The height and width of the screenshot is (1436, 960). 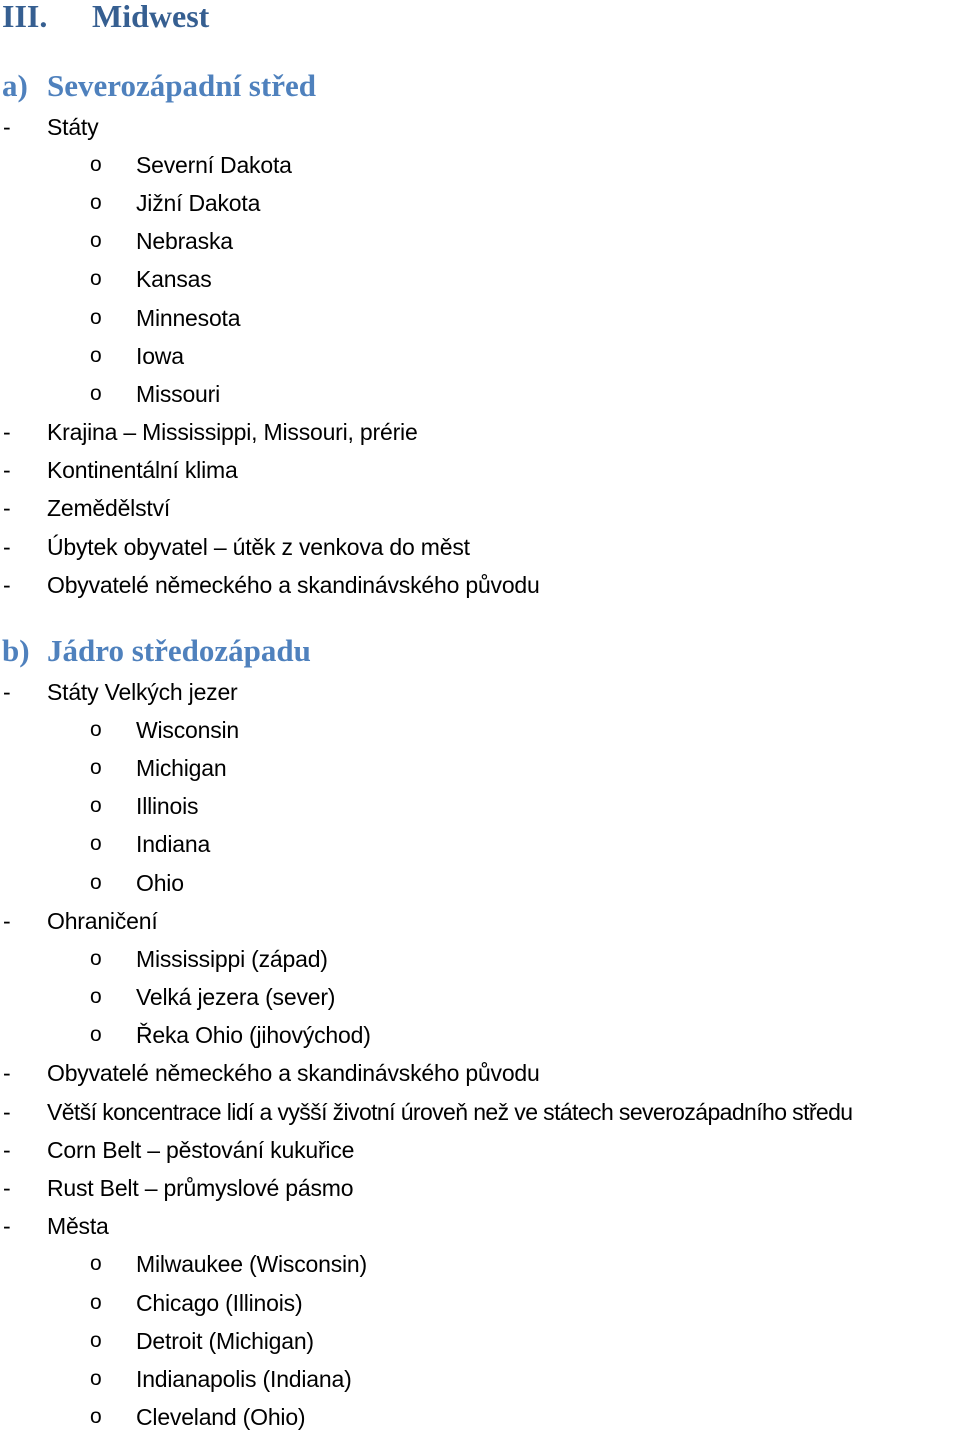 I want to click on section-marker: a), so click(x=15, y=85).